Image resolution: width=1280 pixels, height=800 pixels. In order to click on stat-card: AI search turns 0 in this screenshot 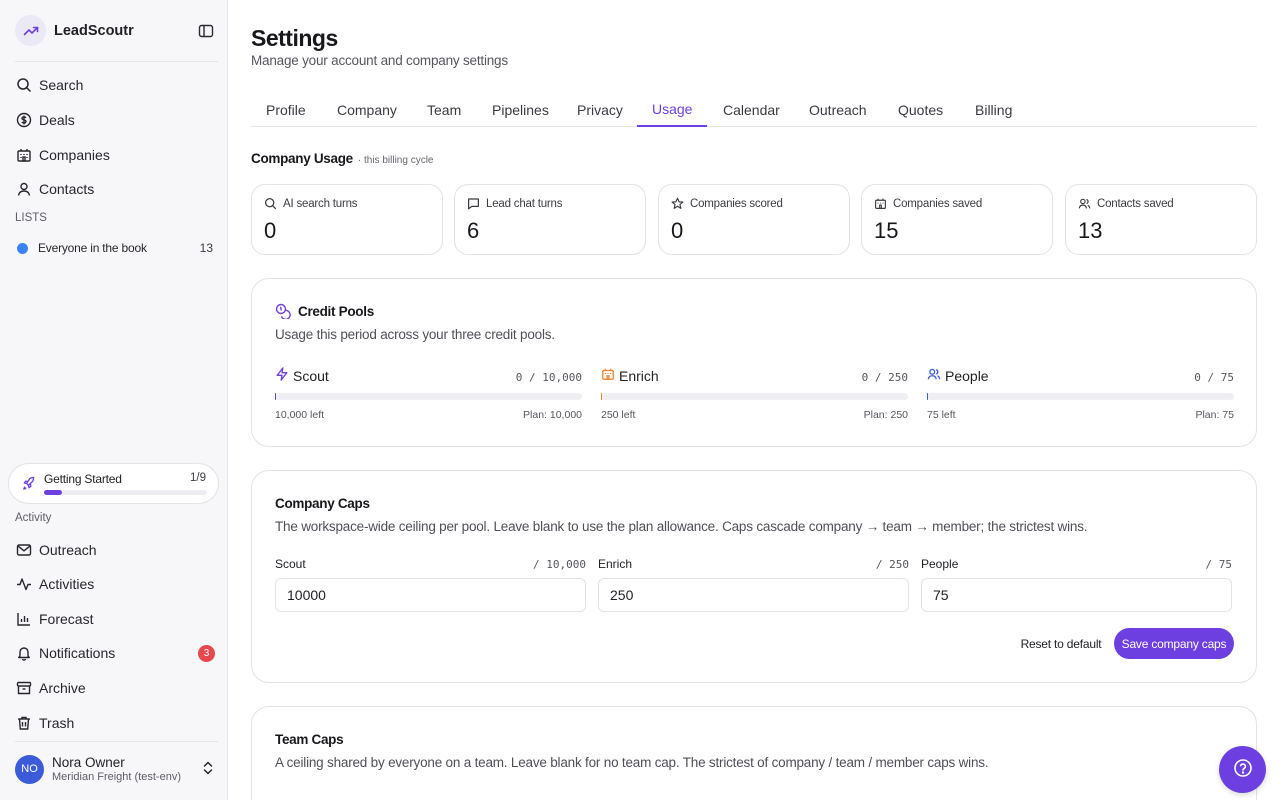, I will do `click(347, 219)`.